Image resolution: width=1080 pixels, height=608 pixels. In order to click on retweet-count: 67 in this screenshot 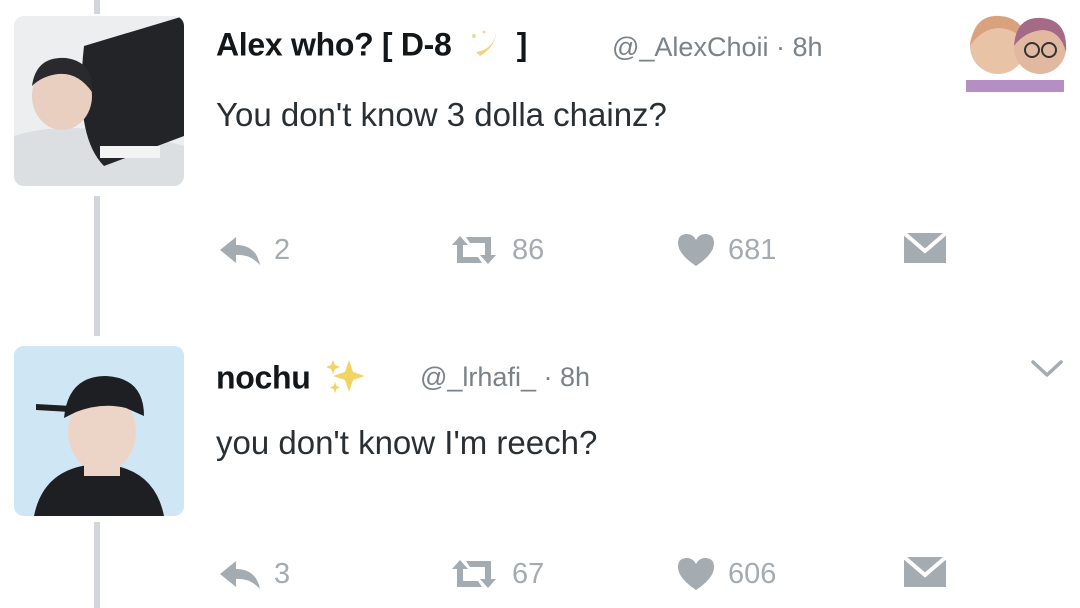, I will do `click(528, 573)`.